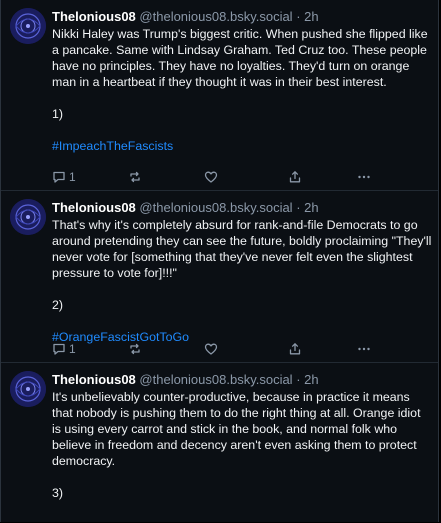 This screenshot has width=441, height=523. Describe the element at coordinates (58, 114) in the screenshot. I see `thread-number: 1)` at that location.